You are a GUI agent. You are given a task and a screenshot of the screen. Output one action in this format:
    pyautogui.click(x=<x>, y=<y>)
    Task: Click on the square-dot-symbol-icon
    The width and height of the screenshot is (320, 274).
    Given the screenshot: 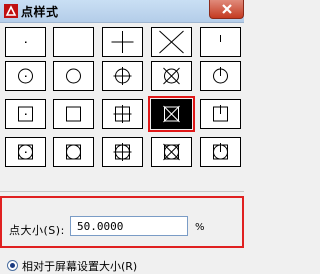 What is the action you would take?
    pyautogui.click(x=25, y=114)
    